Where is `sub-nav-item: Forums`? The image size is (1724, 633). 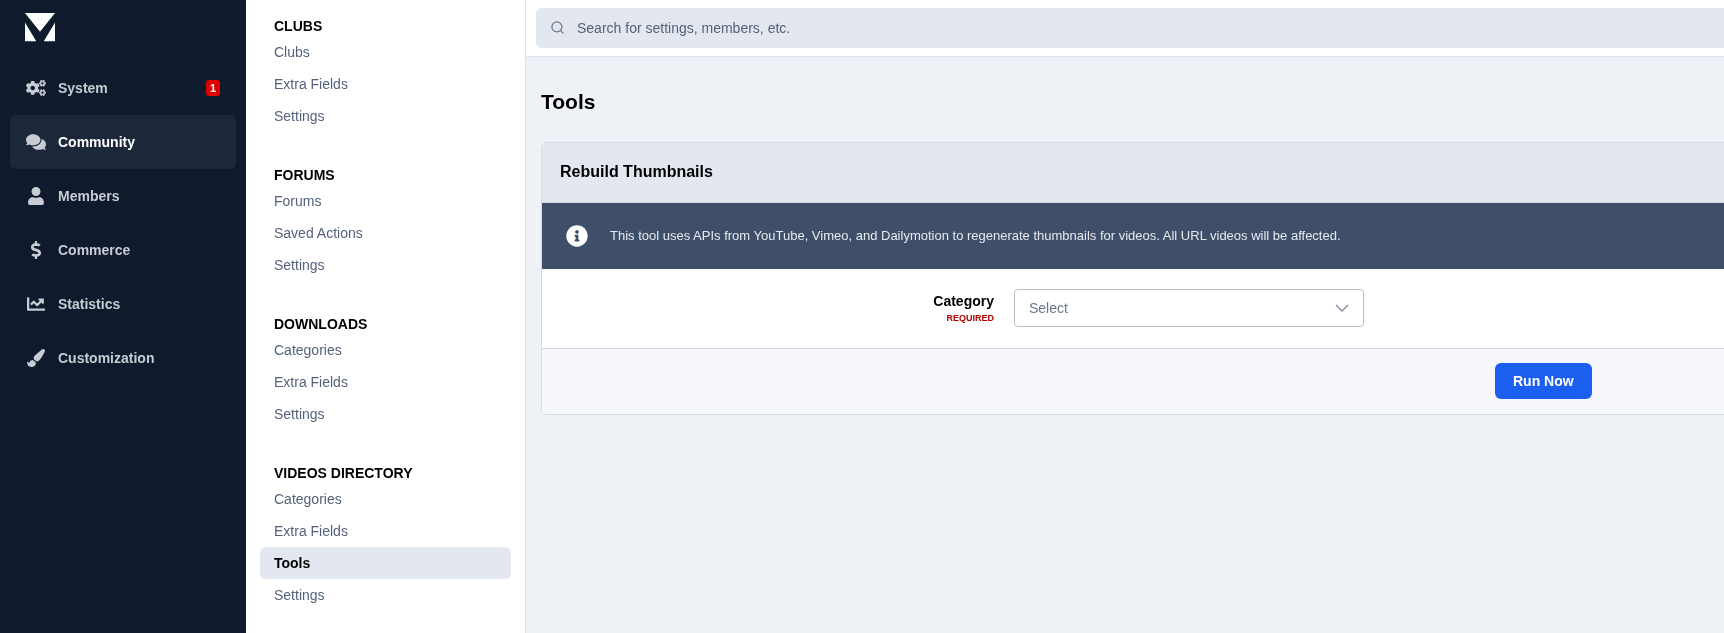
sub-nav-item: Forums is located at coordinates (385, 201).